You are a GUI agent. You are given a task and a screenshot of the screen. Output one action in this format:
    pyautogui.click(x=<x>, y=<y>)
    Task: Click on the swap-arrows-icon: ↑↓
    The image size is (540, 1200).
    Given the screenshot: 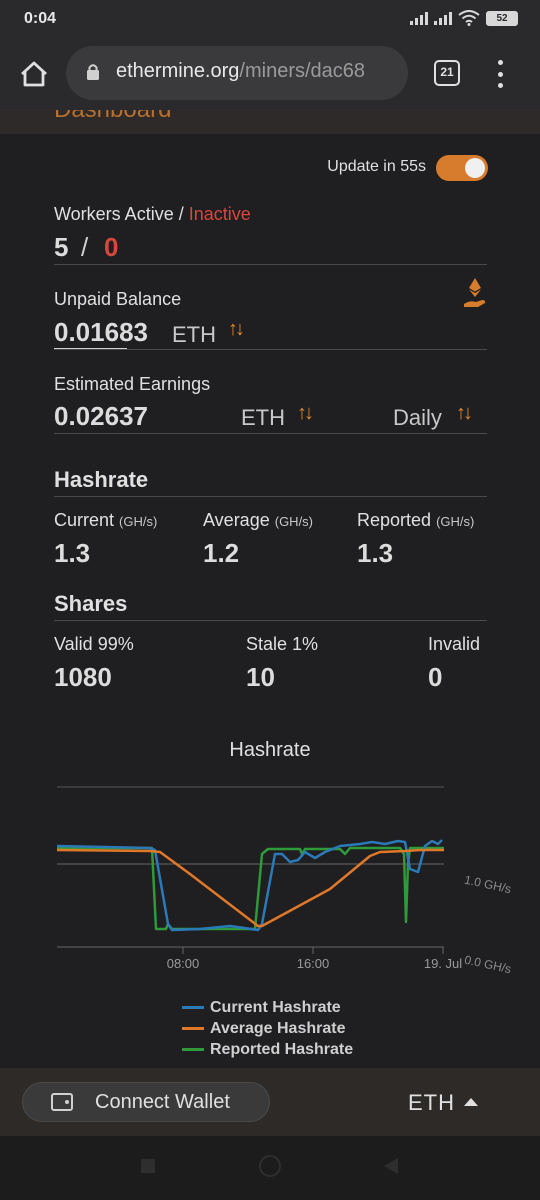 What is the action you would take?
    pyautogui.click(x=236, y=329)
    